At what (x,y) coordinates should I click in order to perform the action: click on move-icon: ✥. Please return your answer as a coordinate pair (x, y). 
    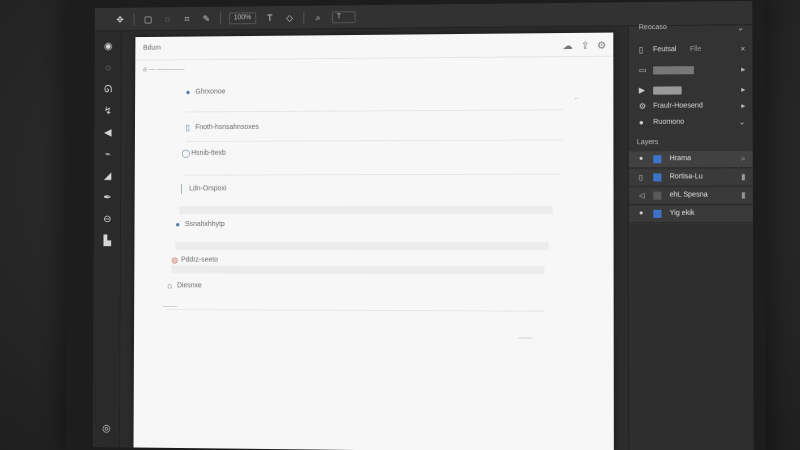
    Looking at the image, I should click on (120, 19).